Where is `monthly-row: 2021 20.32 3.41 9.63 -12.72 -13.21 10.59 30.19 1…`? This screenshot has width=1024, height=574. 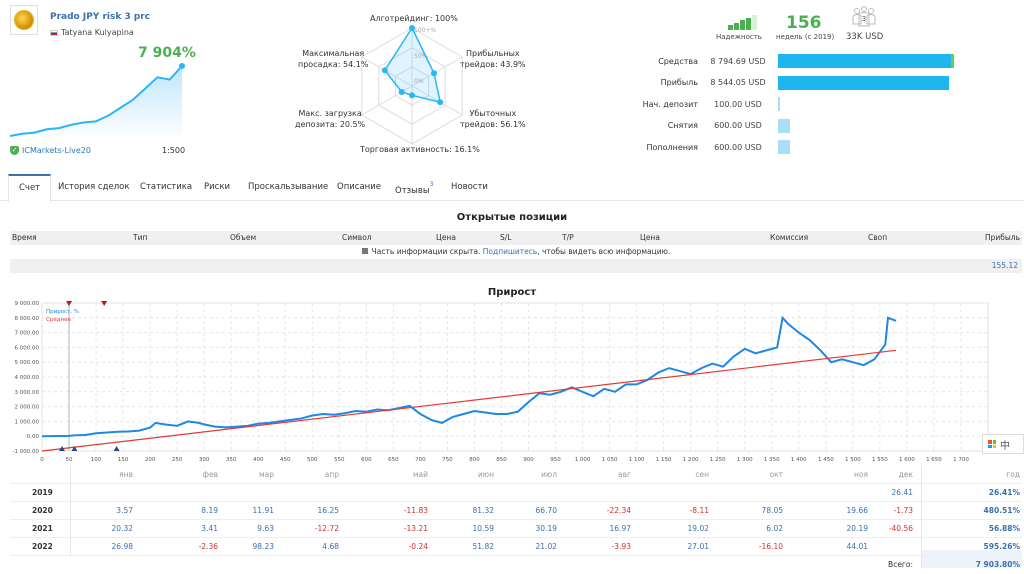 monthly-row: 2021 20.32 3.41 9.63 -12.72 -13.21 10.59 30.19 1… is located at coordinates (516, 529).